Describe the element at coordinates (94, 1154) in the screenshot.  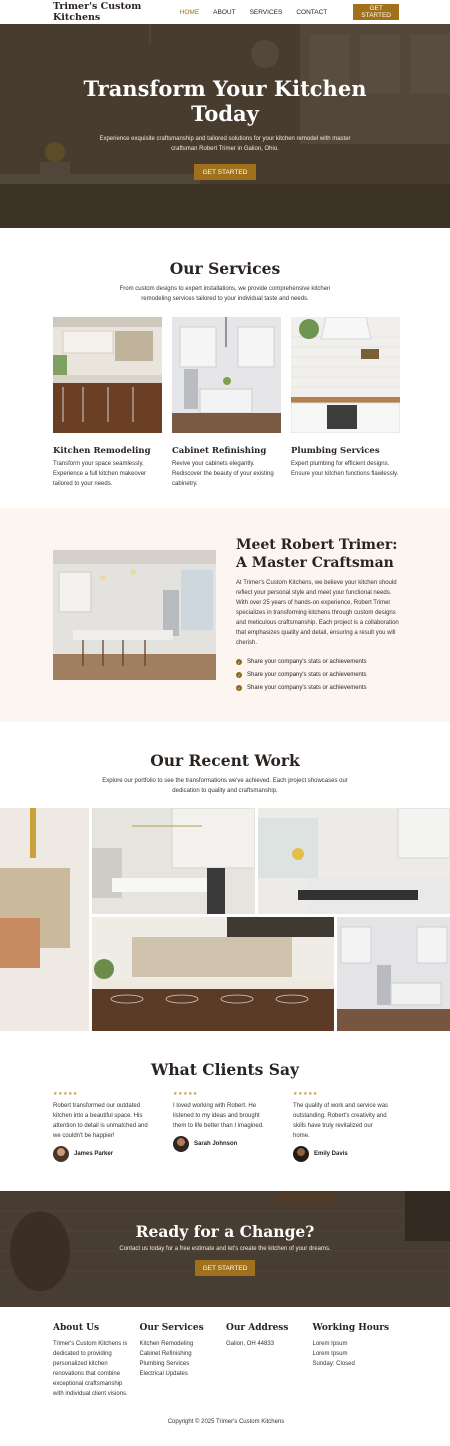
I see `author-name: James Parker` at that location.